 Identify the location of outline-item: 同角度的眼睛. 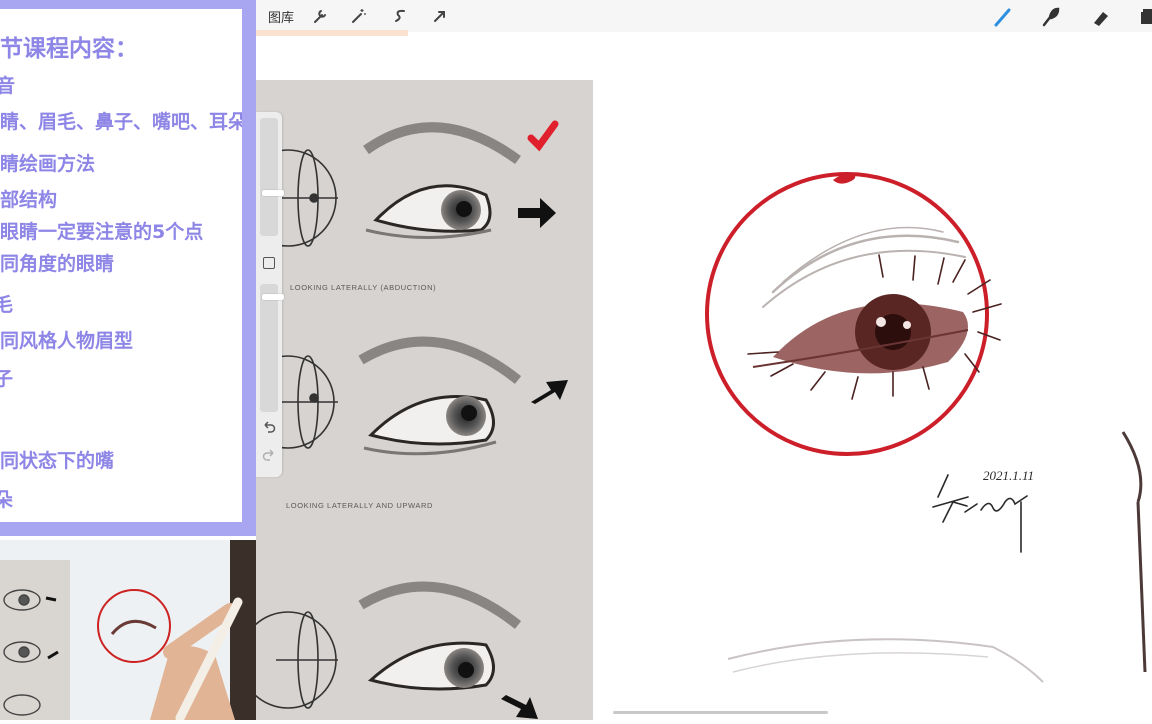
(57, 264).